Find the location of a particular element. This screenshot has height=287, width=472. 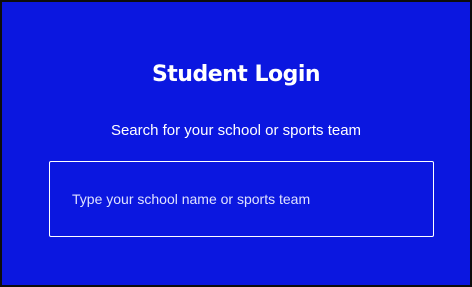

search-prompt: Search for your school or sports team is located at coordinates (236, 130).